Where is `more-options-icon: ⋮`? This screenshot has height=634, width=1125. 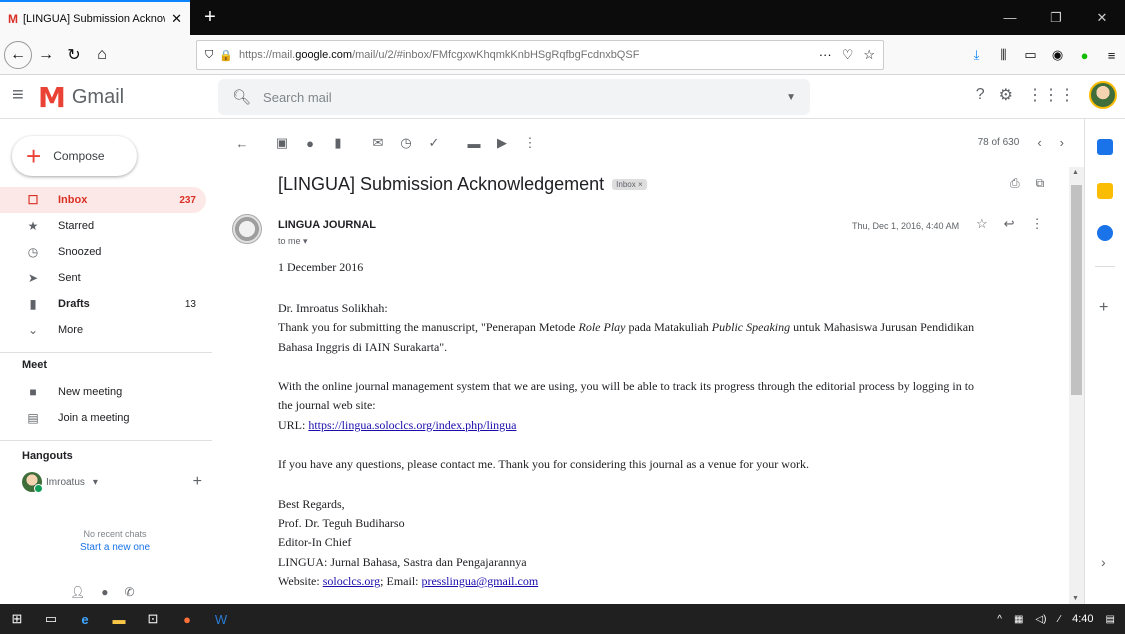 more-options-icon: ⋮ is located at coordinates (530, 143).